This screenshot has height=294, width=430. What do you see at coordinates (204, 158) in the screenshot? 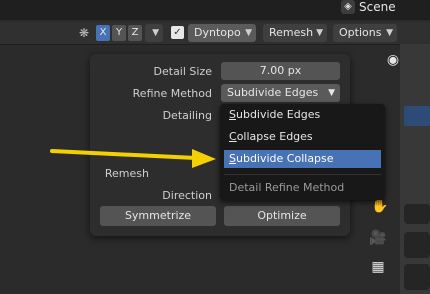
I see `arrow-head` at bounding box center [204, 158].